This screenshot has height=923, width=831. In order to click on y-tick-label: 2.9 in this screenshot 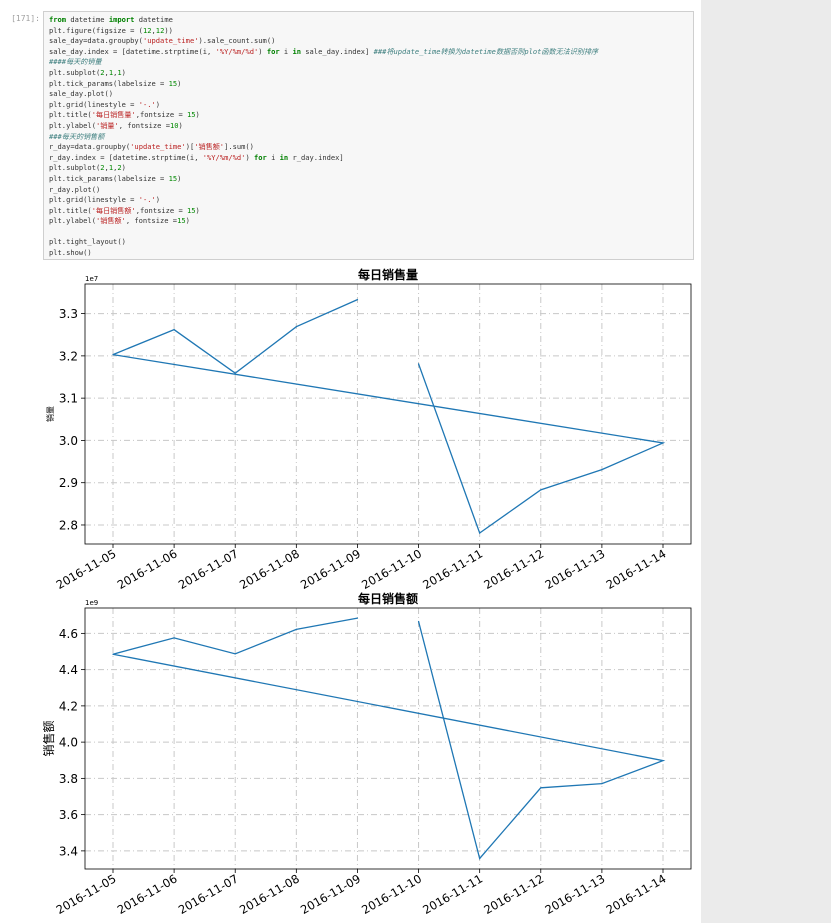, I will do `click(68, 483)`.